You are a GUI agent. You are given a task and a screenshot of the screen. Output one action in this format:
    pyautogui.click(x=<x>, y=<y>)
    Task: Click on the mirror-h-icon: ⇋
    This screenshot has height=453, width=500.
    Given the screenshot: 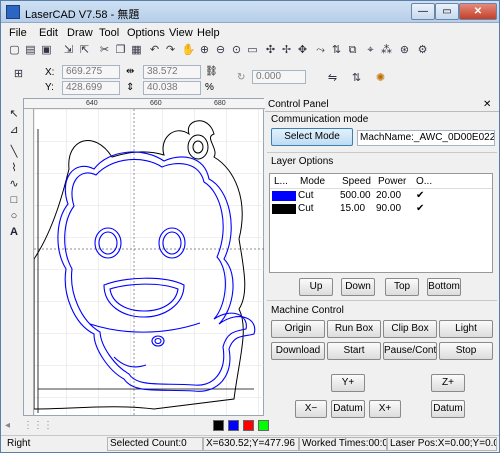 What is the action you would take?
    pyautogui.click(x=332, y=78)
    